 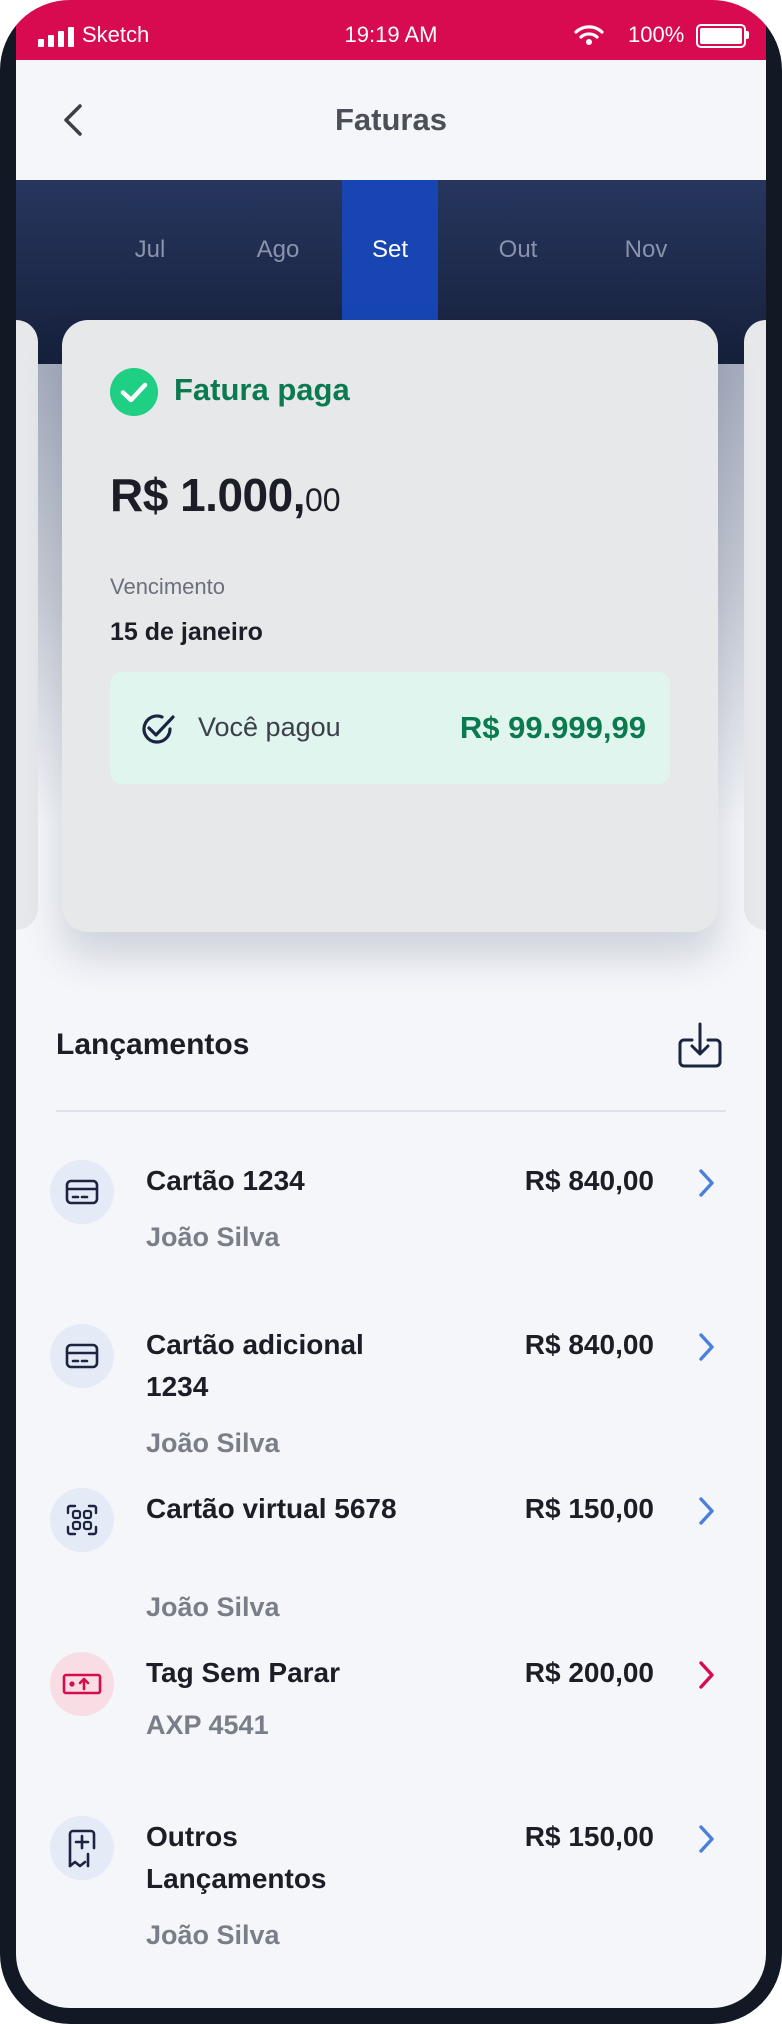 What do you see at coordinates (255, 1365) in the screenshot?
I see `entry-title: Cartão adicional 1234` at bounding box center [255, 1365].